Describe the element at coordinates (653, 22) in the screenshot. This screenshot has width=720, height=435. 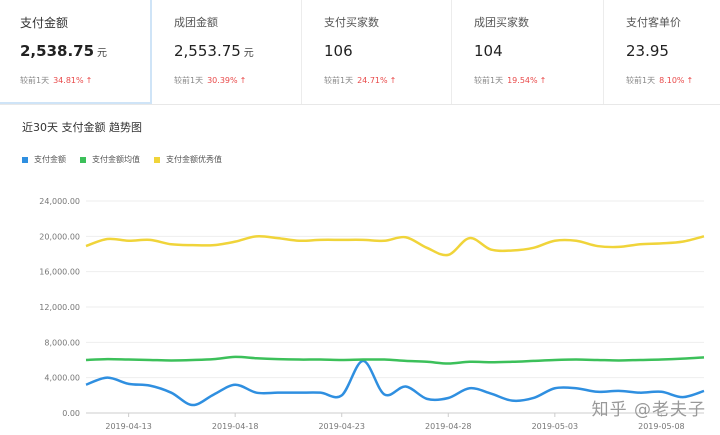
I see `metric-label: 支付客单价` at that location.